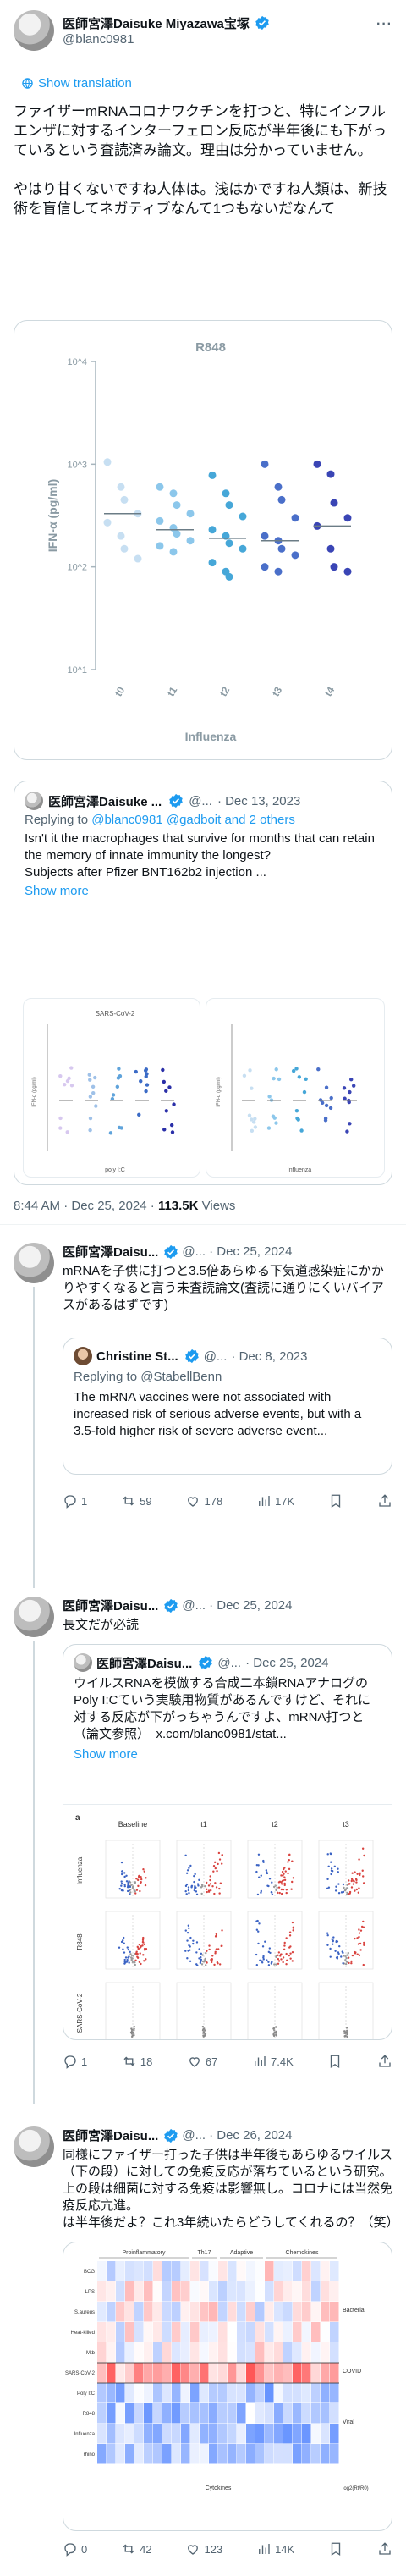 Image resolution: width=406 pixels, height=2576 pixels. What do you see at coordinates (203, 2549) in the screenshot?
I see `like-button: 123` at bounding box center [203, 2549].